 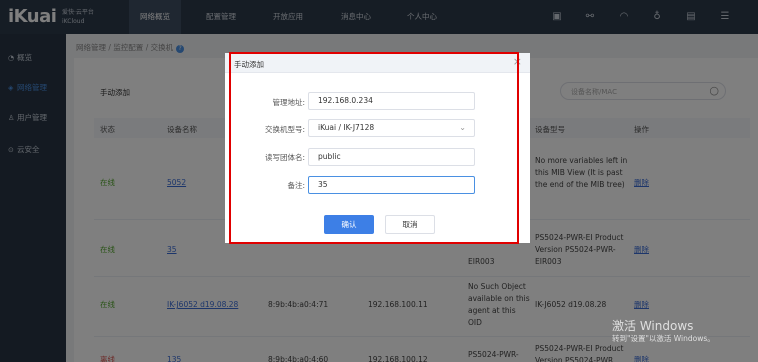 What do you see at coordinates (653, 326) in the screenshot?
I see `activation-watermark-title: 激活 Windows` at bounding box center [653, 326].